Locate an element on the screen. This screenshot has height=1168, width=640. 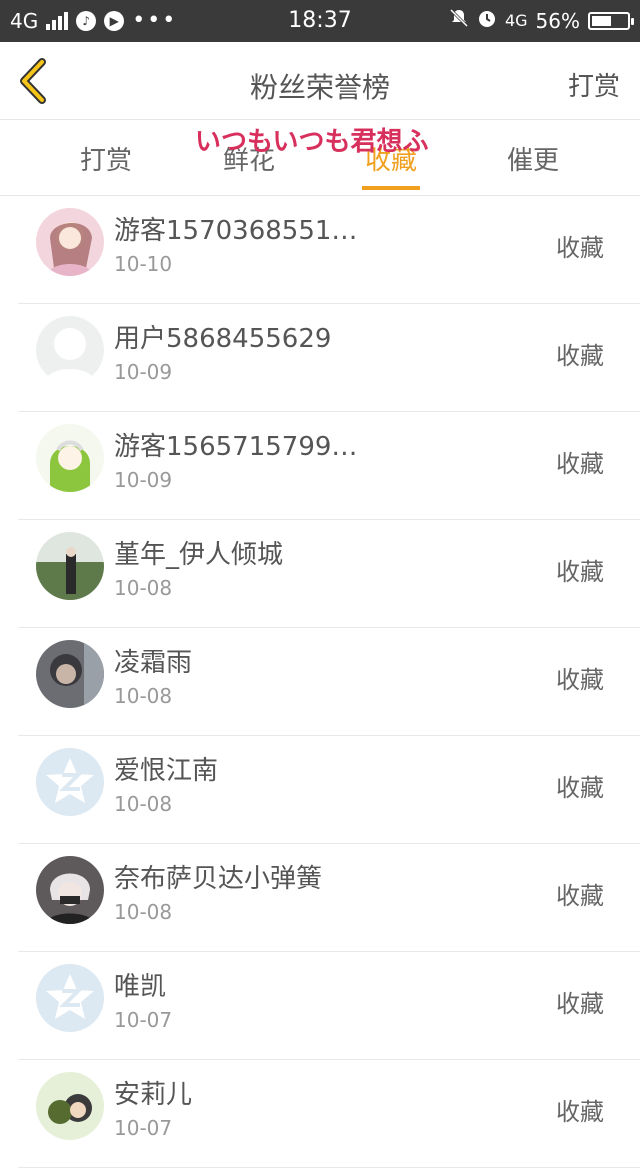
user-name: 奈布萨贝达小弹簧 is located at coordinates (218, 879).